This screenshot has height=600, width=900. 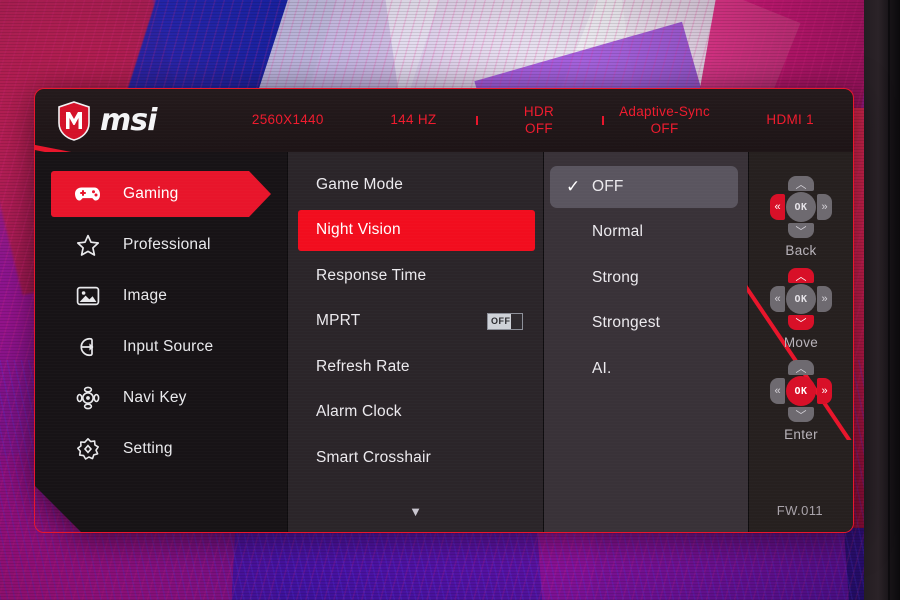 I want to click on option-item-ai: ✓ AI., so click(x=646, y=369).